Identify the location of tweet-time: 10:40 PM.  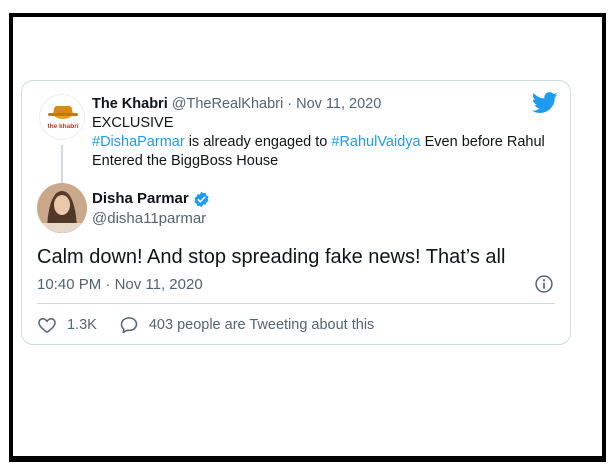
(69, 284).